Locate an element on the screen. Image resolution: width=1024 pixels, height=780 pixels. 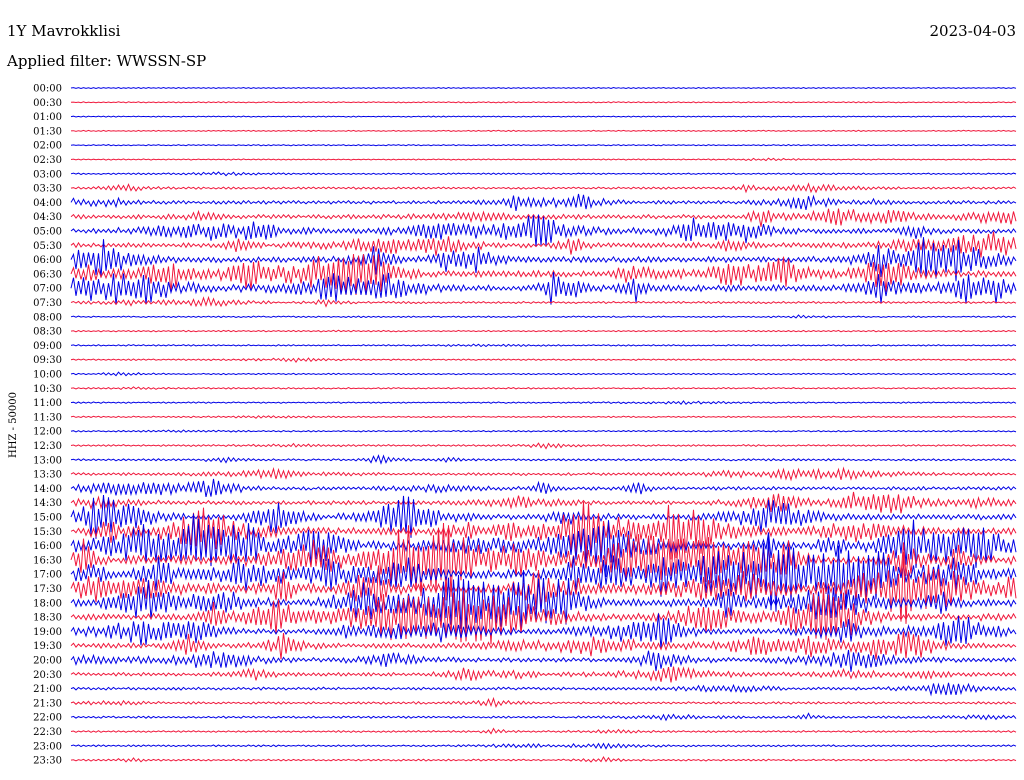
time-label: 16:00 is located at coordinates (47, 546).